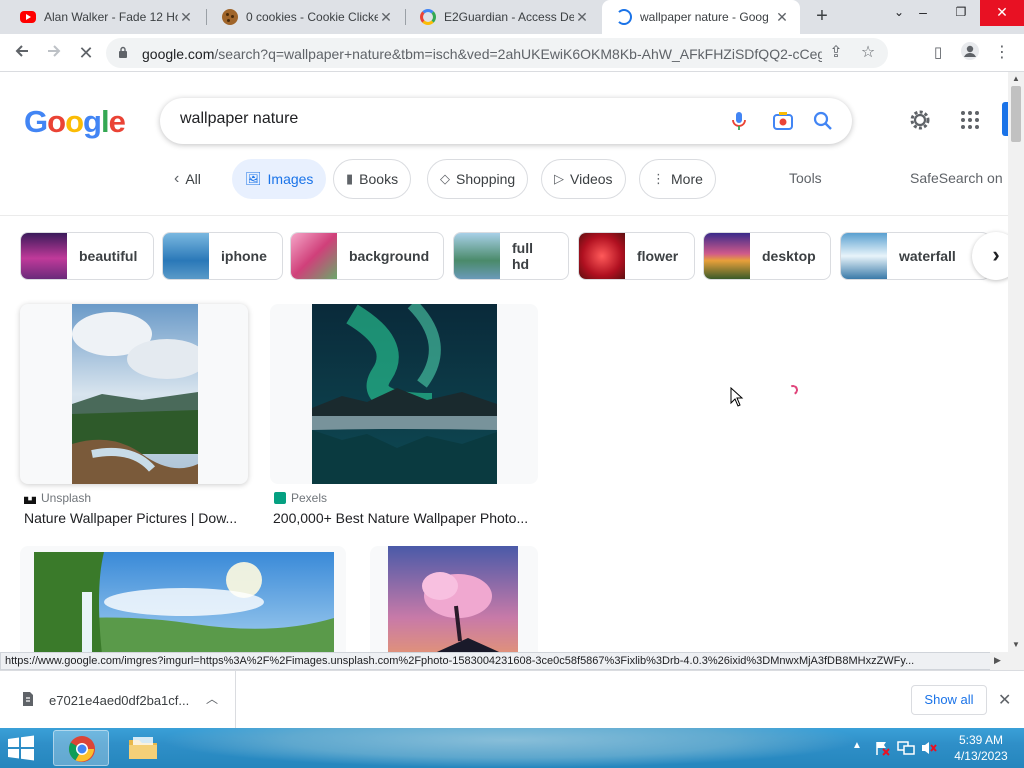 This screenshot has height=768, width=1024. What do you see at coordinates (440, 119) in the screenshot?
I see `search-input` at bounding box center [440, 119].